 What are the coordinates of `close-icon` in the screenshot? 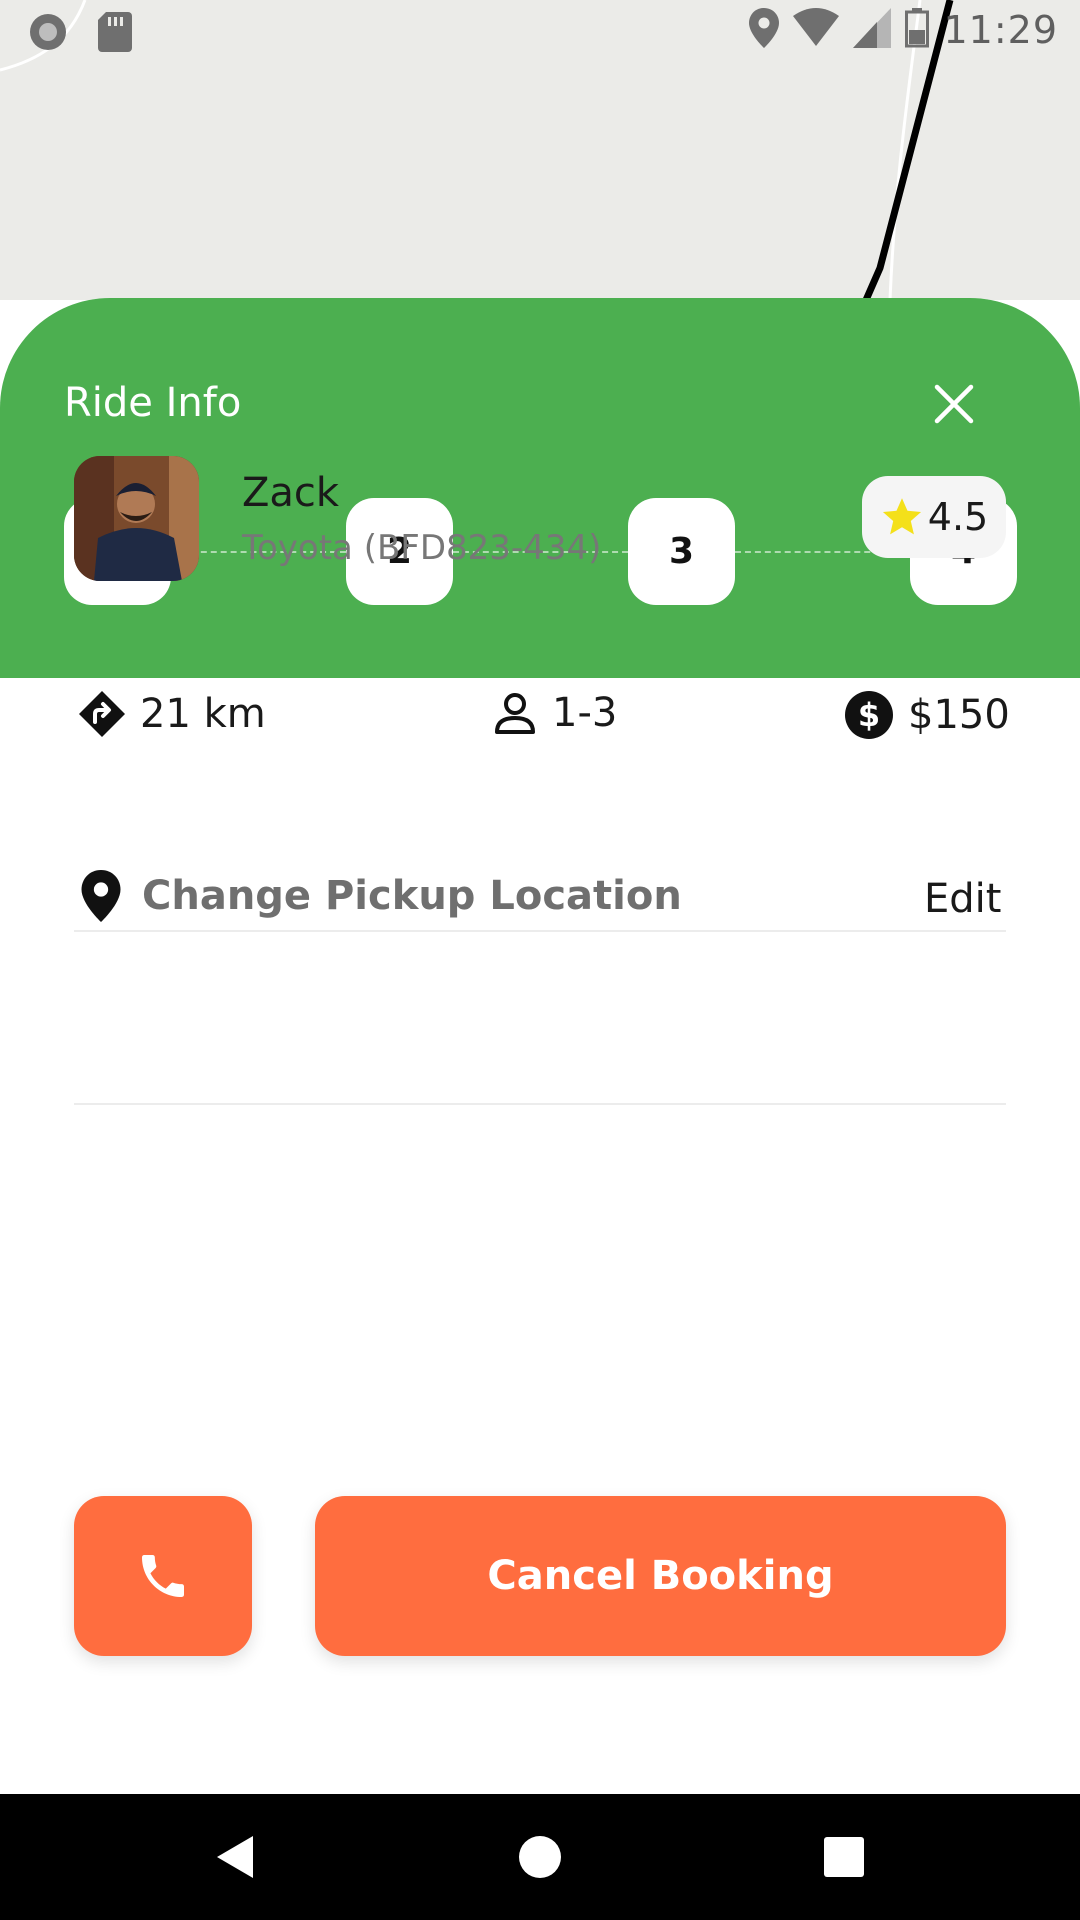 It's located at (954, 404).